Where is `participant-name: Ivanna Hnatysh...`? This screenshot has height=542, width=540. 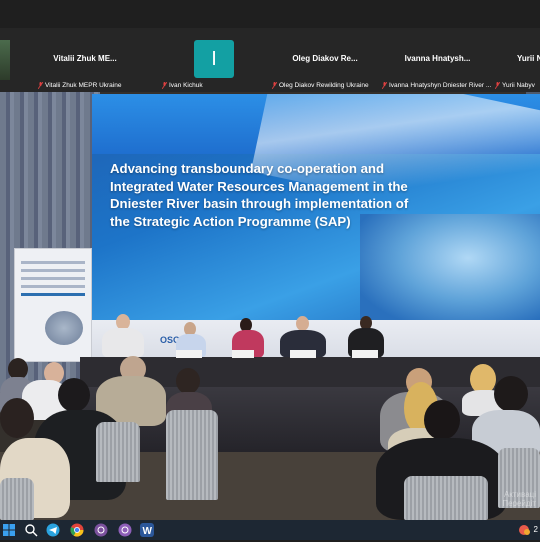
participant-name: Ivanna Hnatysh... is located at coordinates (437, 58).